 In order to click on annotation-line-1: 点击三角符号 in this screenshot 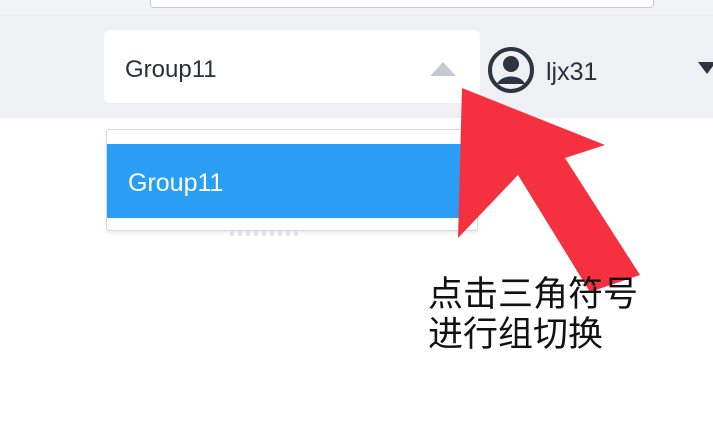, I will do `click(533, 295)`.